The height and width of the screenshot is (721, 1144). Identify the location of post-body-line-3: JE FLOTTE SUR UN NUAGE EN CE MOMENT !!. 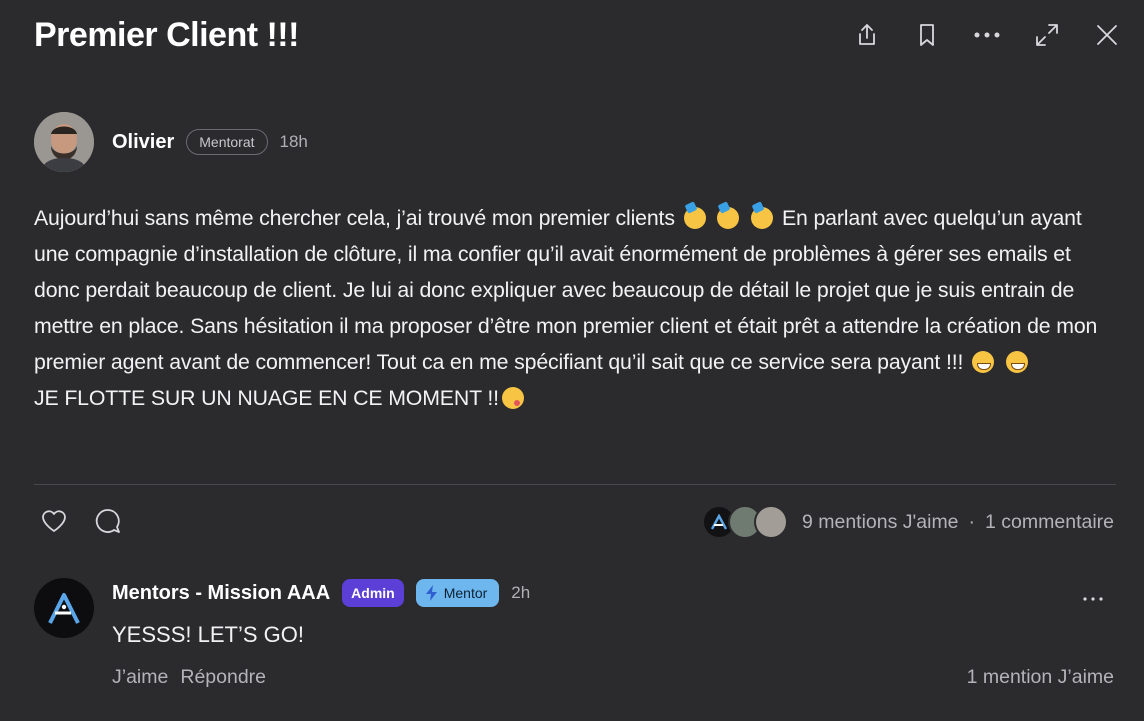
(266, 398).